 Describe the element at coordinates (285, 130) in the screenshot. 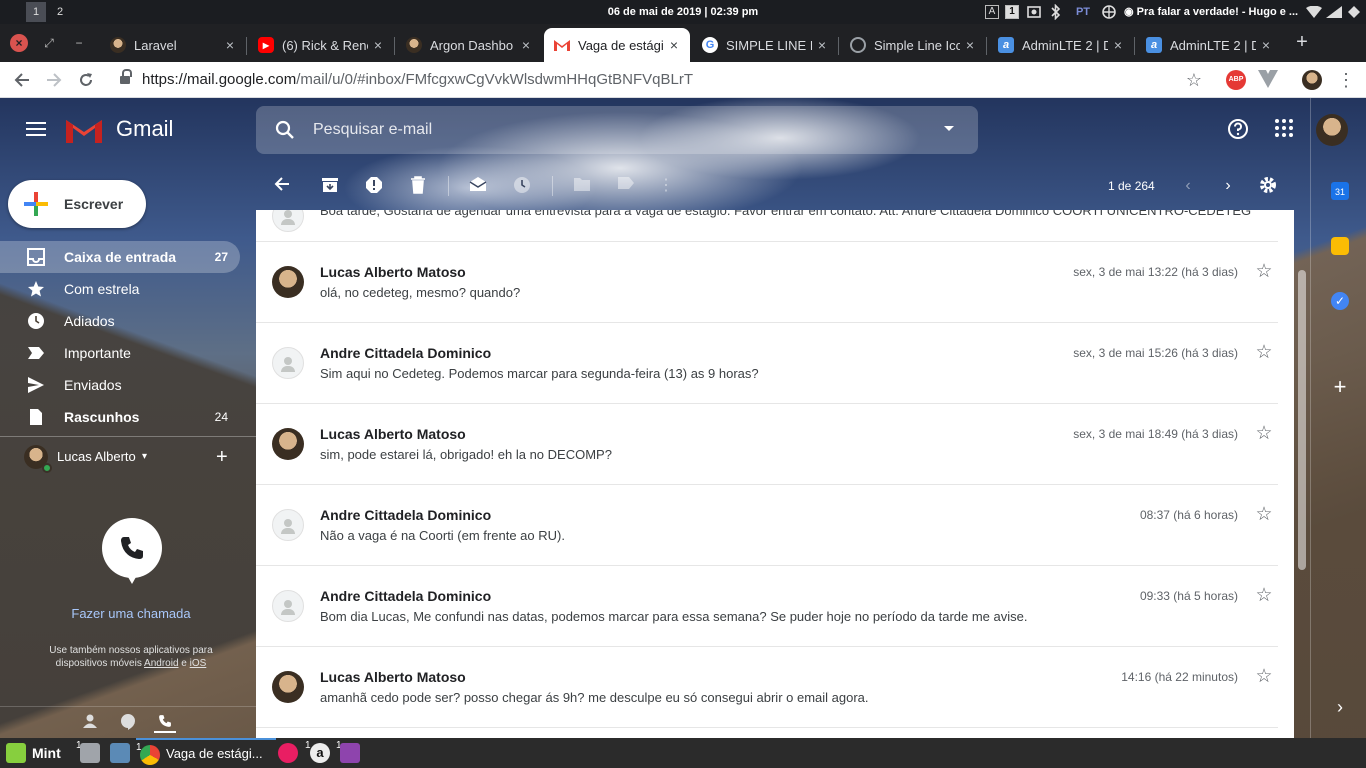

I see `search-icon` at that location.